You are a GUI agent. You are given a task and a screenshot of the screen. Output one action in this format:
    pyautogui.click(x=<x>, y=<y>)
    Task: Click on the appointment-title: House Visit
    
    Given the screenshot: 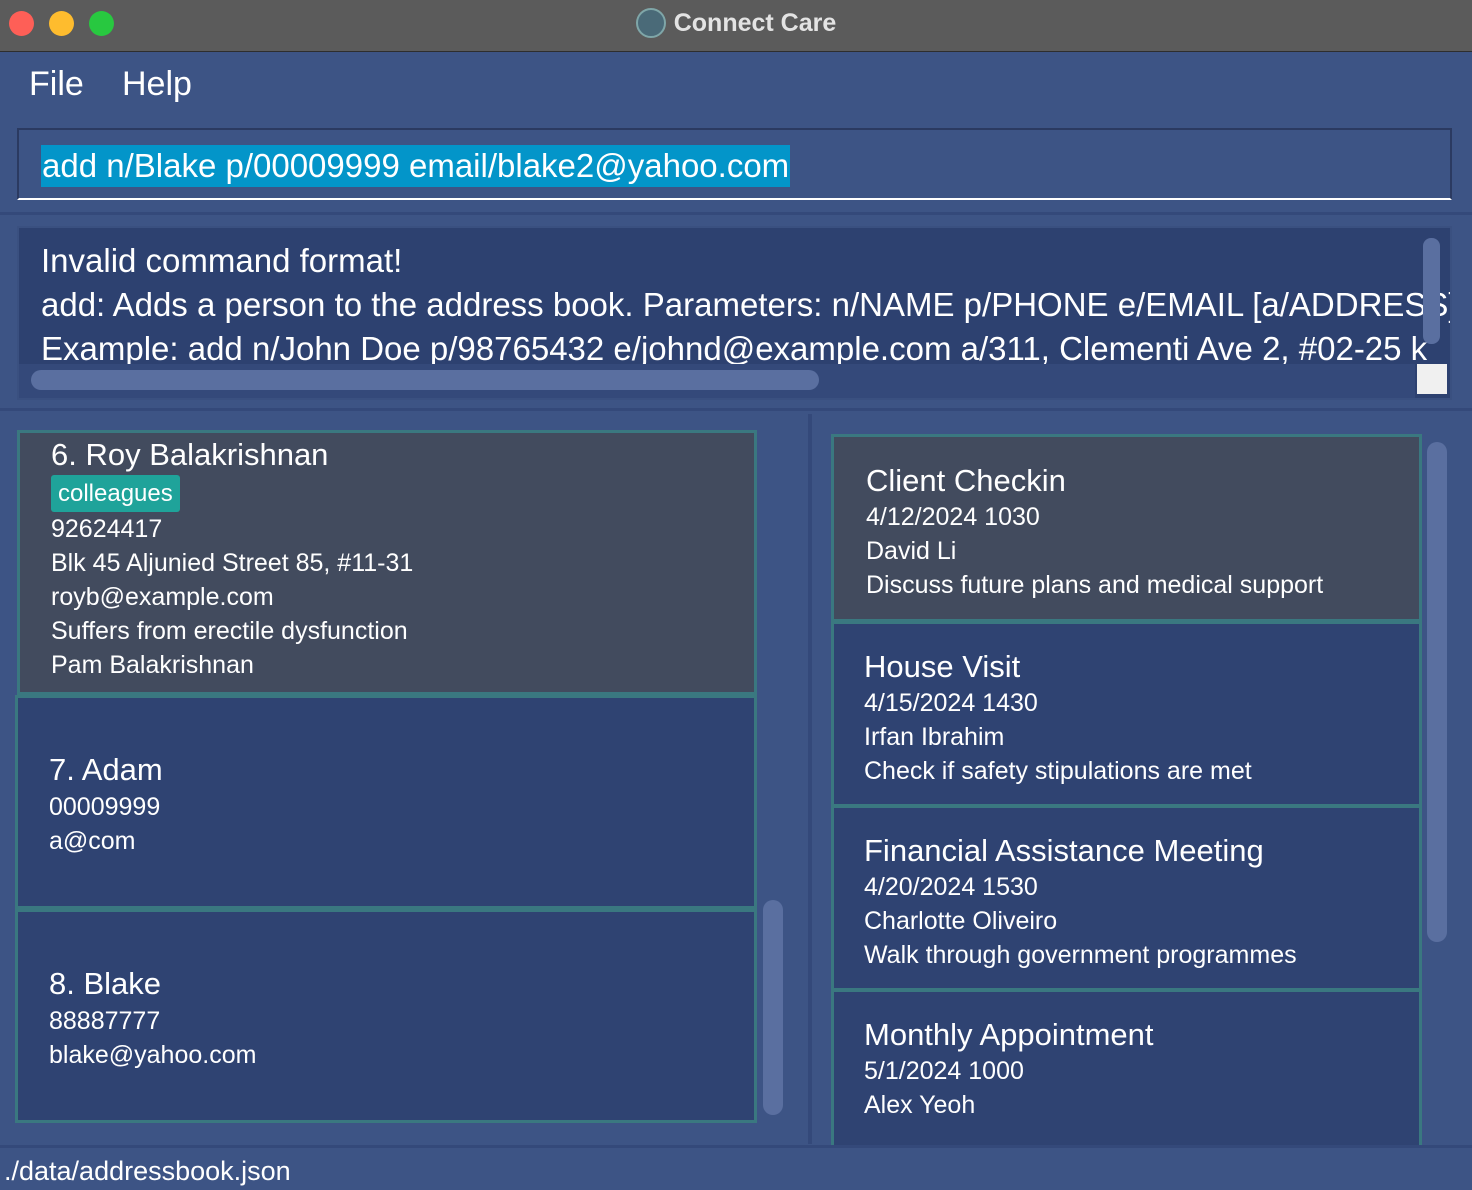 What is the action you would take?
    pyautogui.click(x=942, y=666)
    